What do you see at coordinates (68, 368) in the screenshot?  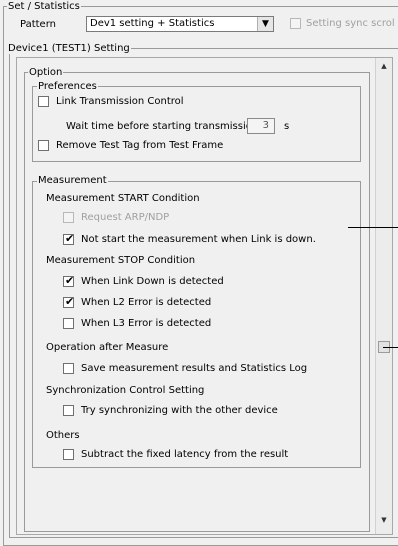 I see `save-results-checkbox` at bounding box center [68, 368].